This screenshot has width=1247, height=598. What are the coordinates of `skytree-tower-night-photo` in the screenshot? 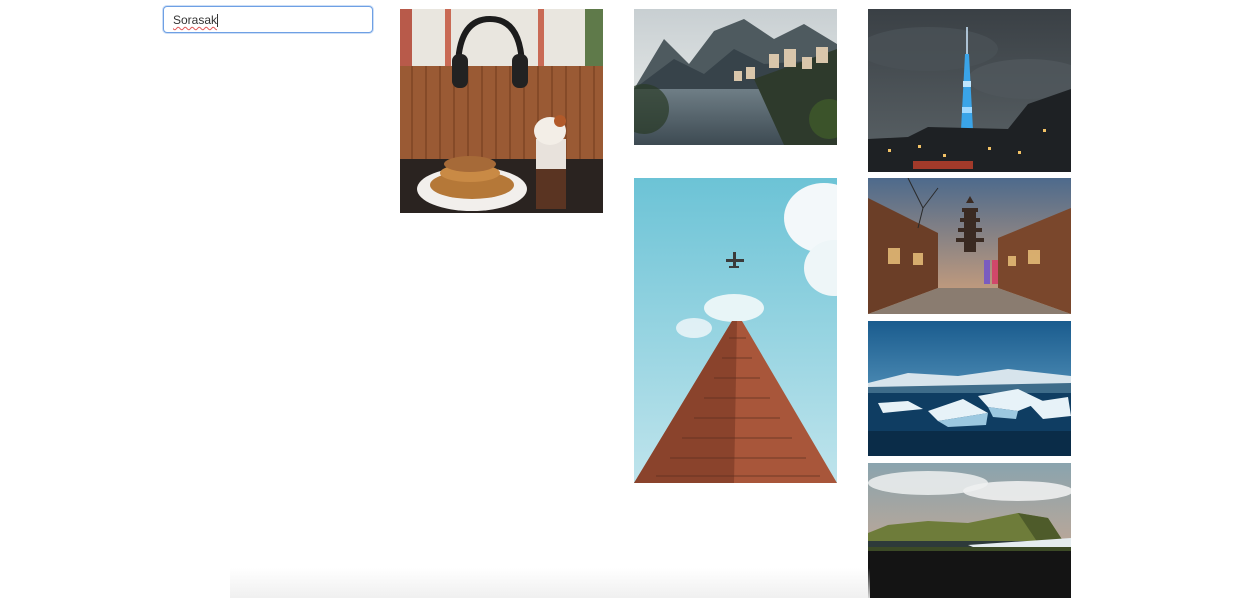 It's located at (969, 90).